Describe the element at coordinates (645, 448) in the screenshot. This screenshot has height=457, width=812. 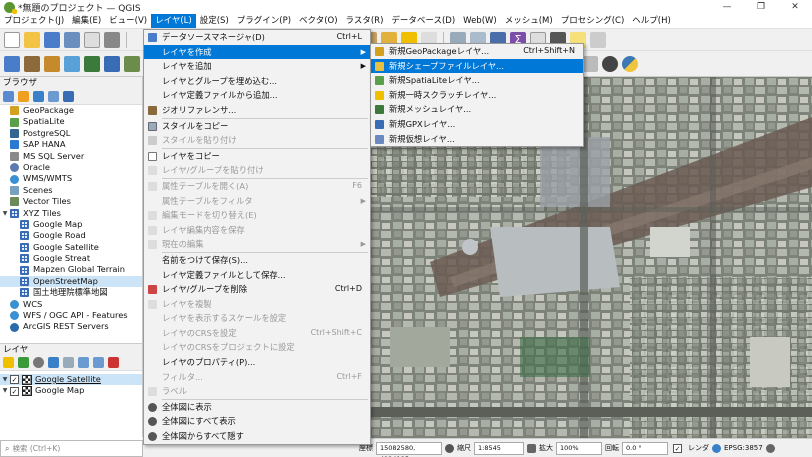
I see `rotation-field: 0.0 °` at that location.